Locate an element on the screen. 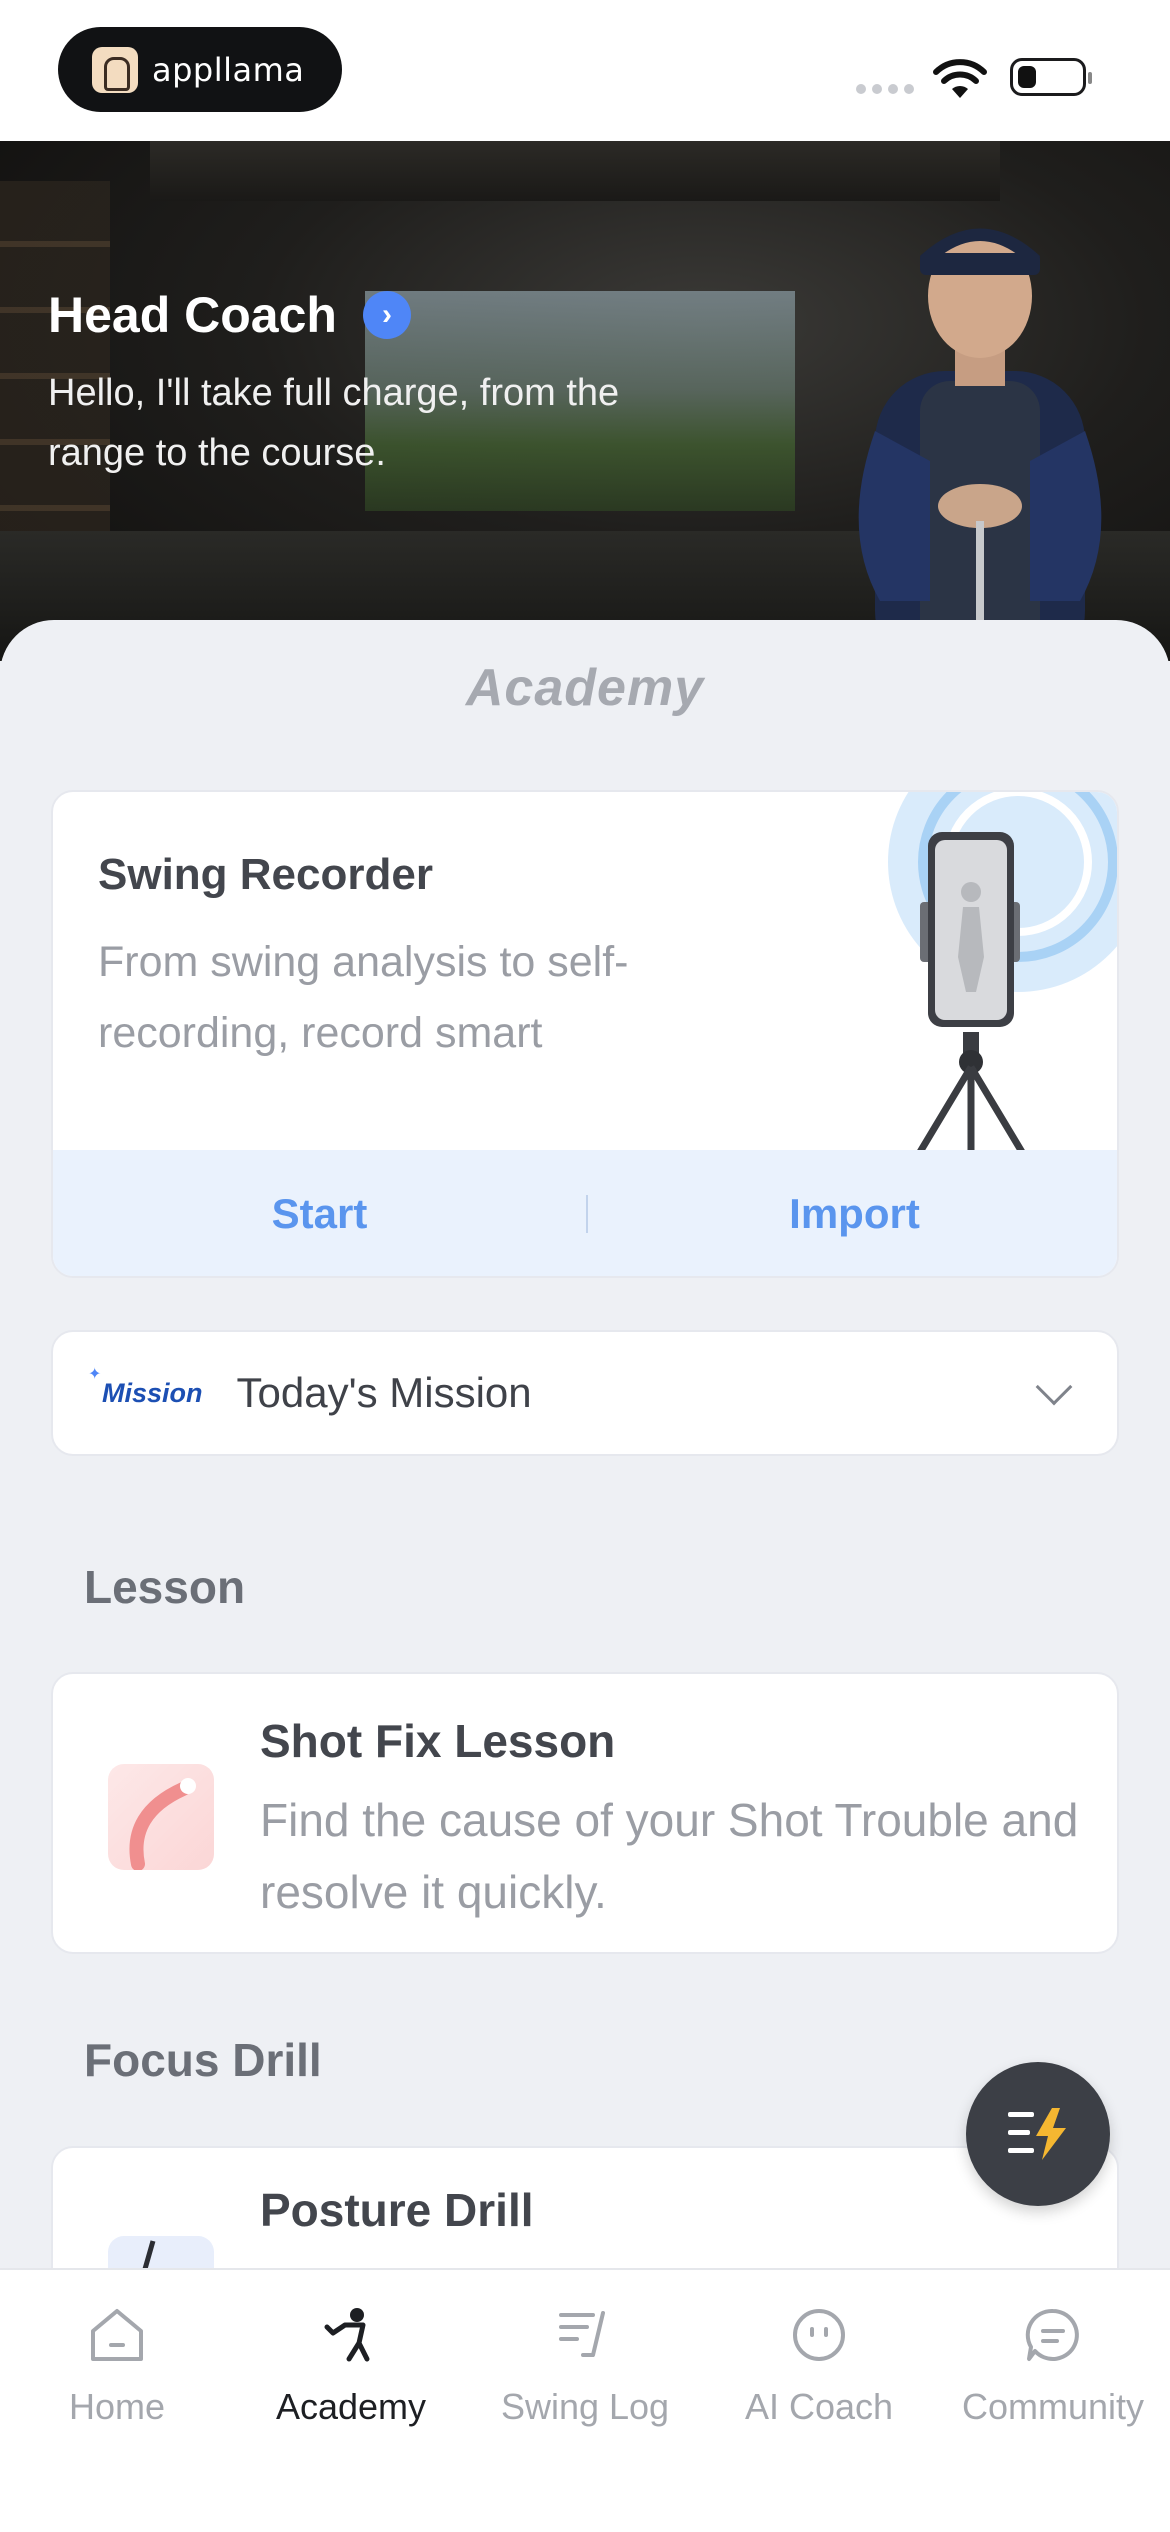  academy-icon is located at coordinates (351, 2335).